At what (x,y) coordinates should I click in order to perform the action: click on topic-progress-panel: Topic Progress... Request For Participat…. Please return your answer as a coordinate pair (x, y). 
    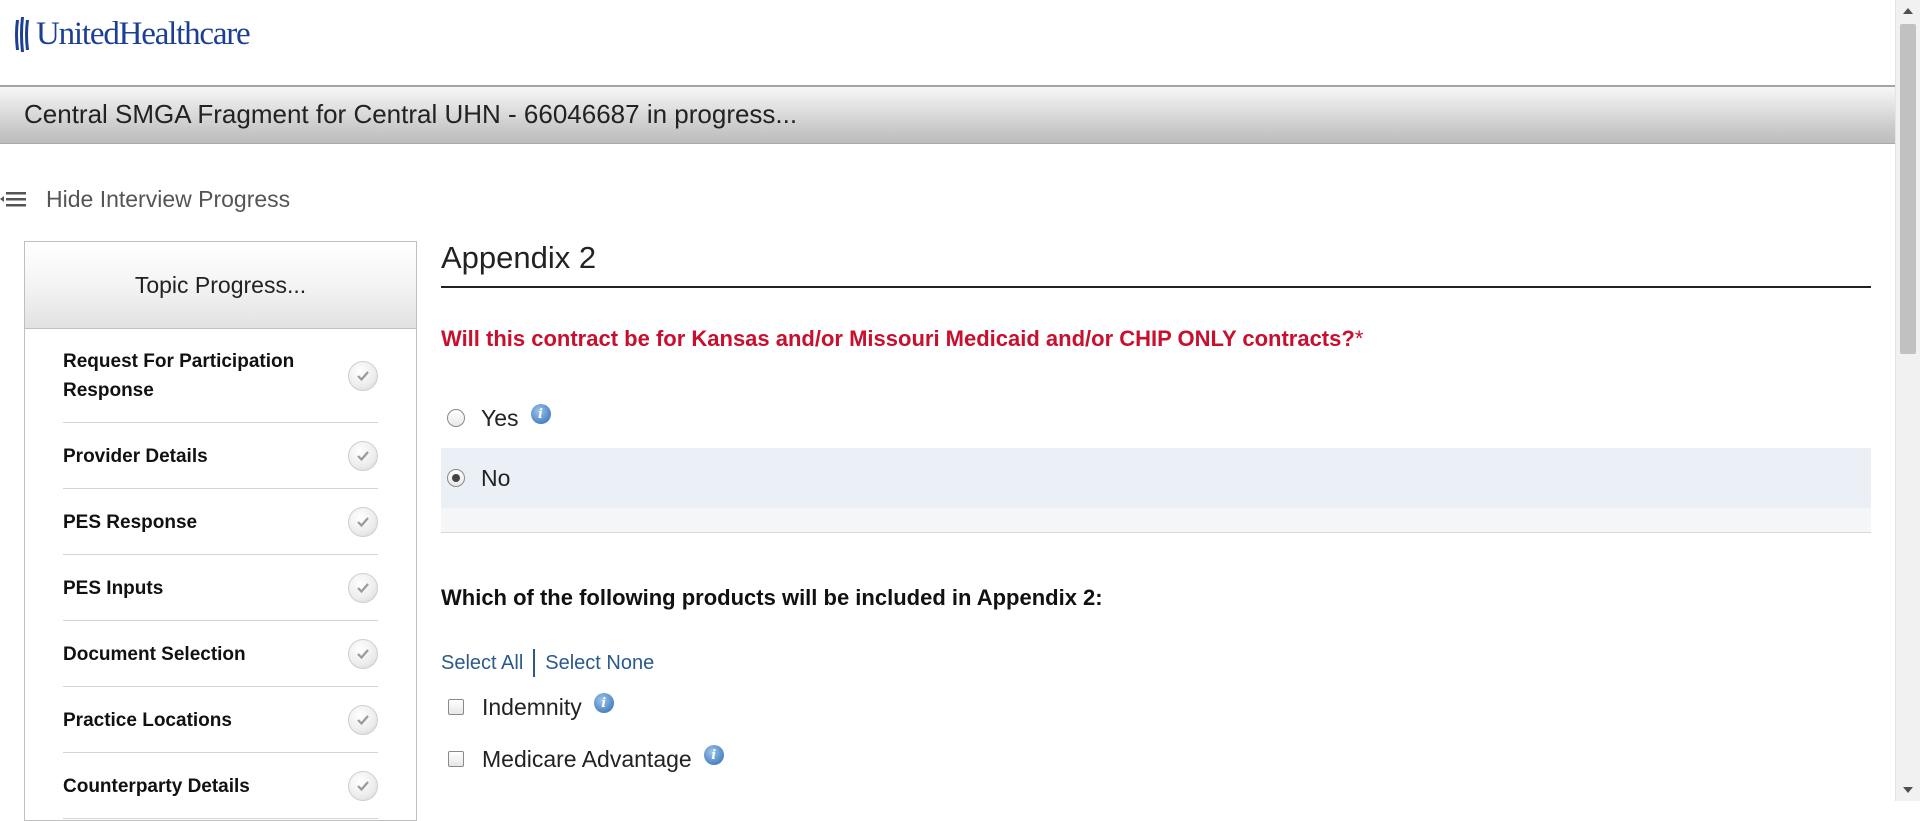
    Looking at the image, I should click on (220, 531).